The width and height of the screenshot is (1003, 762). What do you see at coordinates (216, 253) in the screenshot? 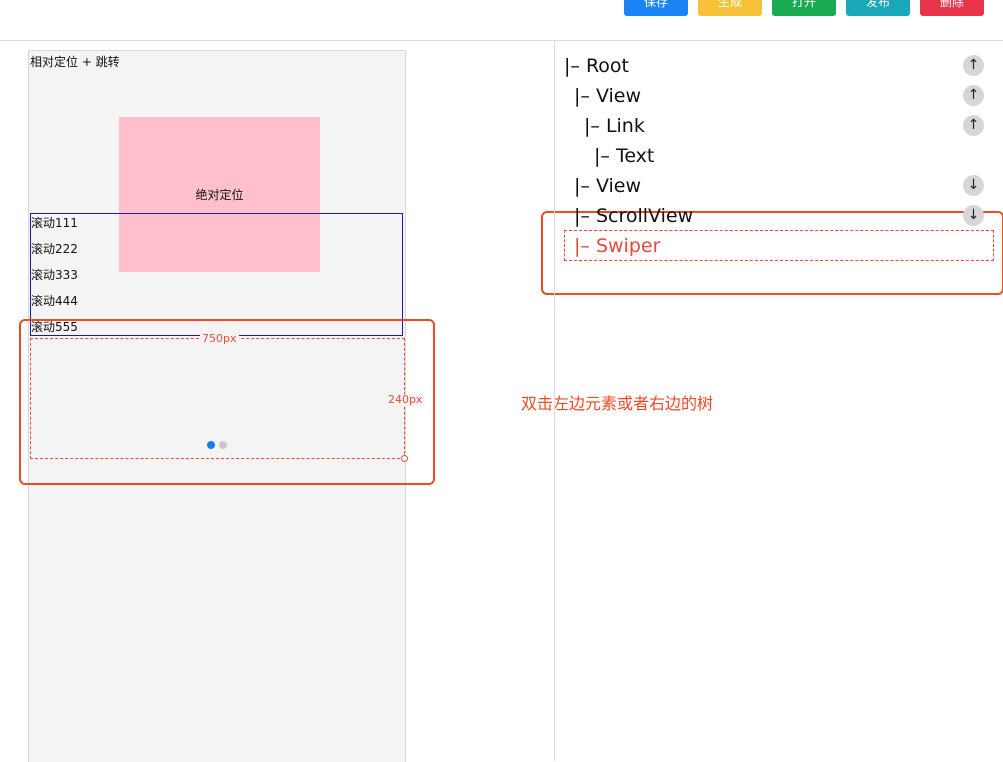
I see `scroll-item: 滚动222` at bounding box center [216, 253].